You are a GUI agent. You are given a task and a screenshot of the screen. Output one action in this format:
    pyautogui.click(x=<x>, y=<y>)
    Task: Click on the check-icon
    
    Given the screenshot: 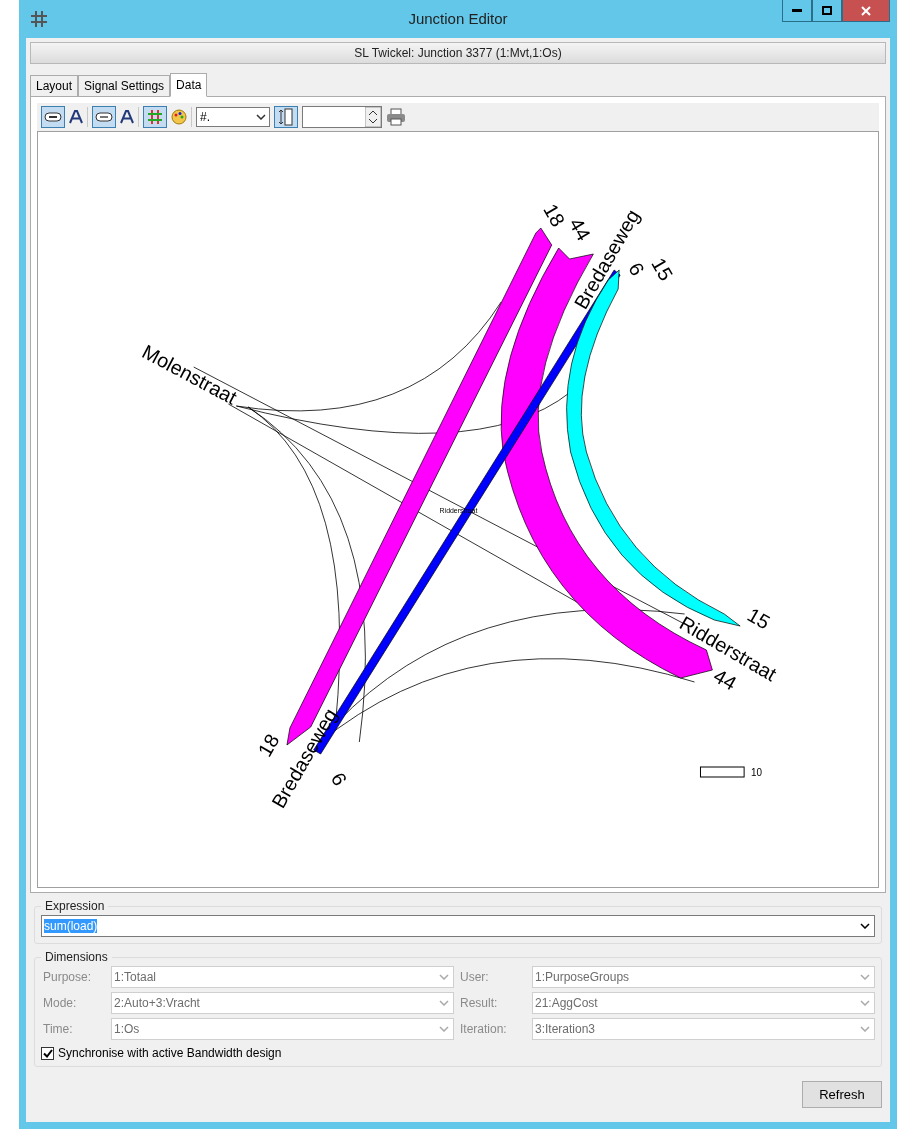 What is the action you would take?
    pyautogui.click(x=47, y=1053)
    